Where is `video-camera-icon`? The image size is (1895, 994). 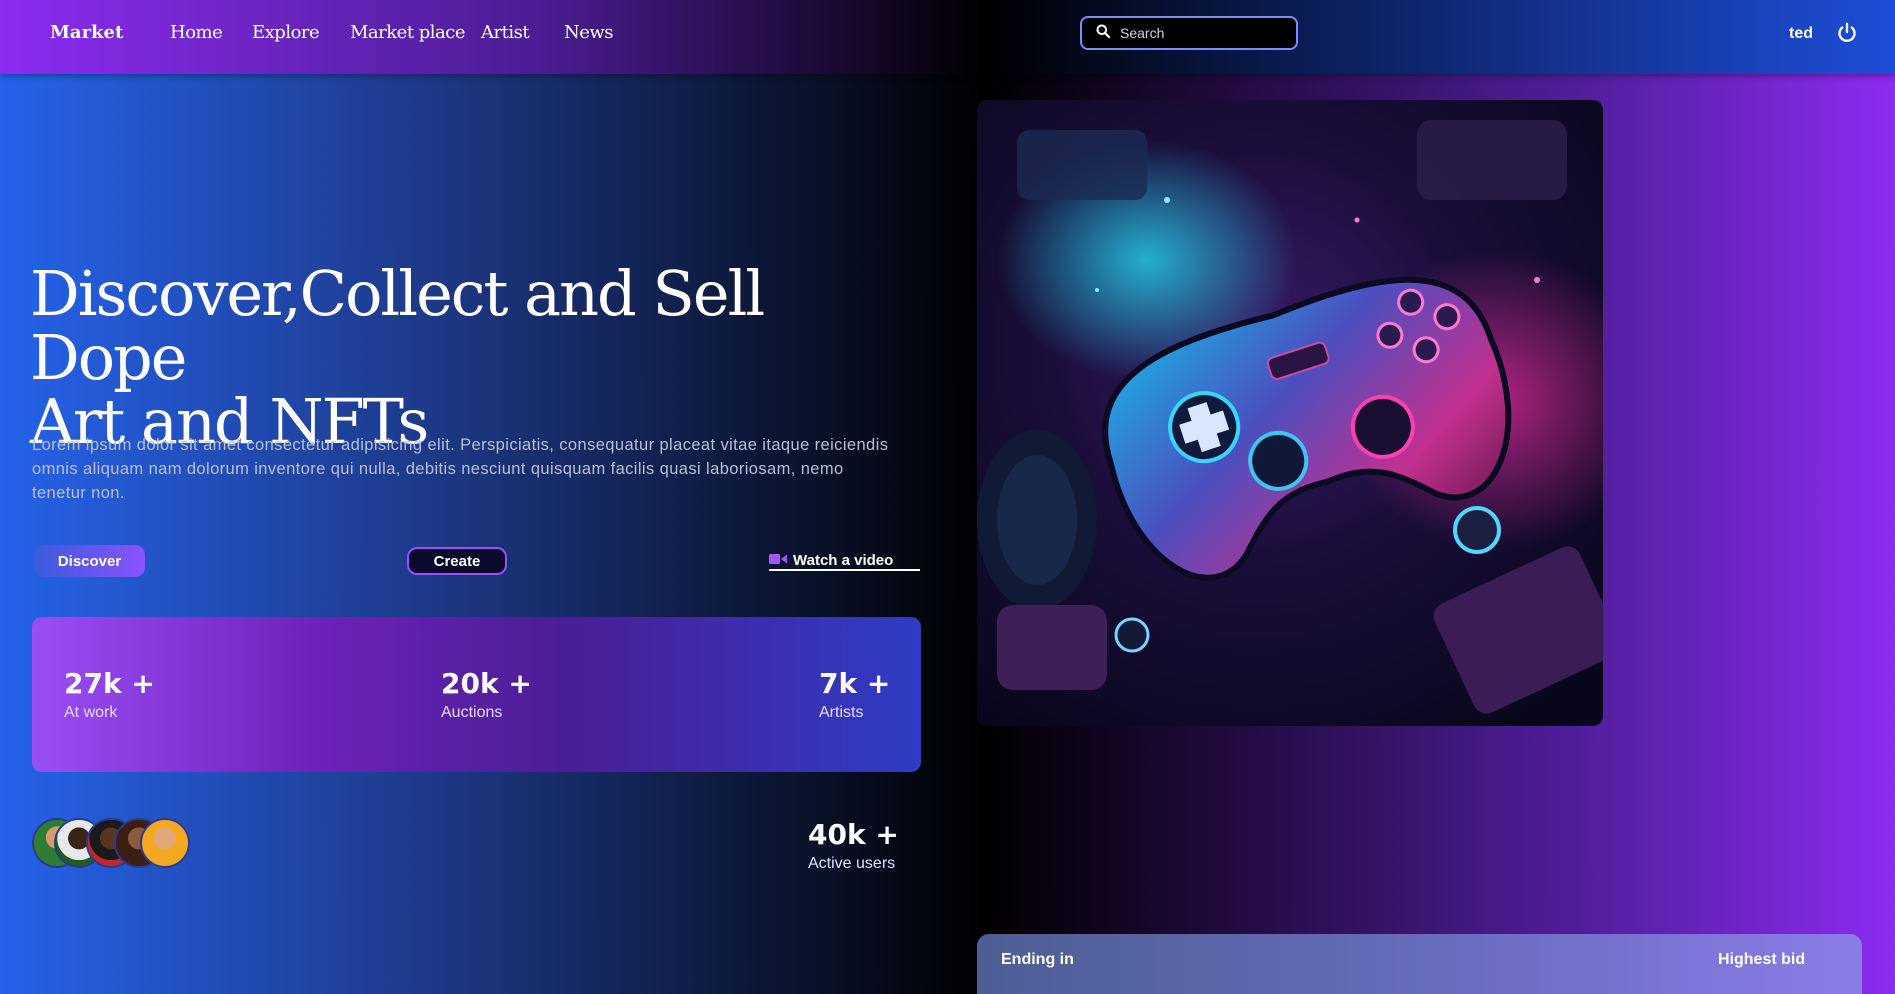
video-camera-icon is located at coordinates (781, 560).